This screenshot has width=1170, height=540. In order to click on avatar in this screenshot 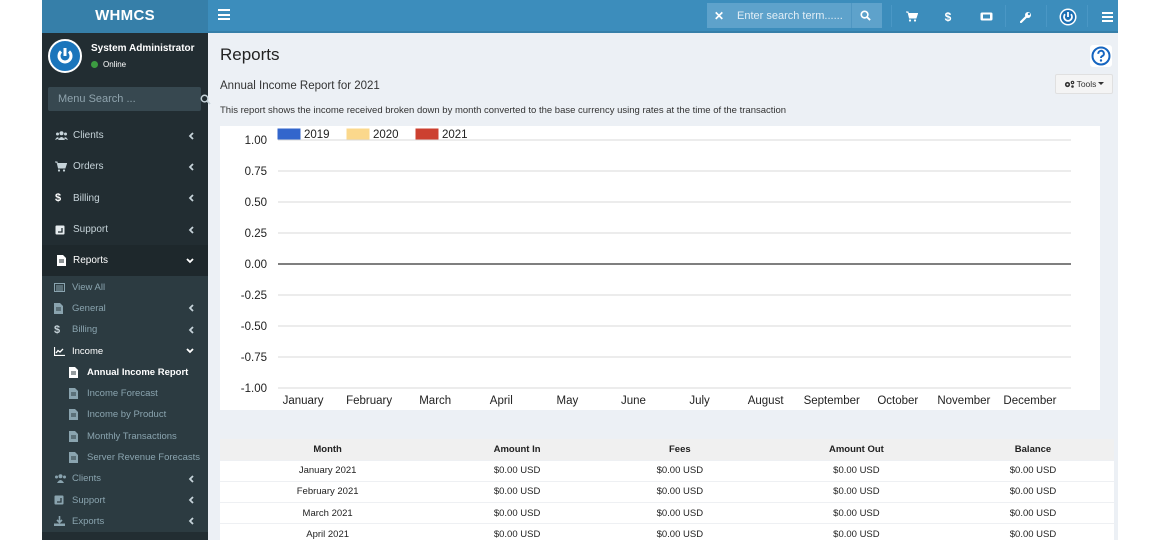, I will do `click(65, 56)`.